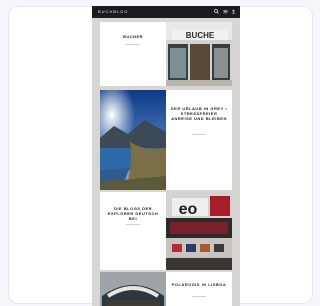  What do you see at coordinates (199, 284) in the screenshot?
I see `post-title: POLAROIDS IN LISBOA` at bounding box center [199, 284].